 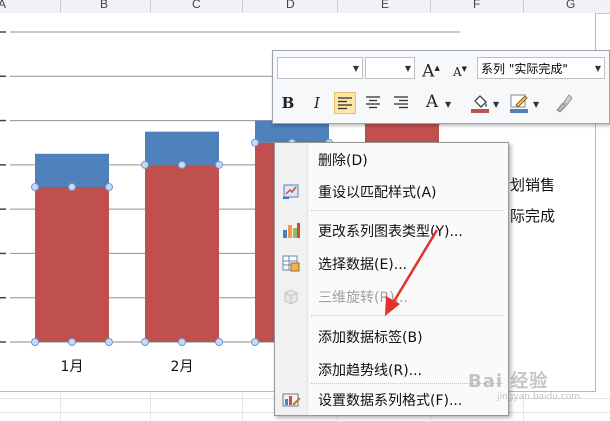 I want to click on baidu-watermark-url: jingyan.baidu.com, so click(x=539, y=397).